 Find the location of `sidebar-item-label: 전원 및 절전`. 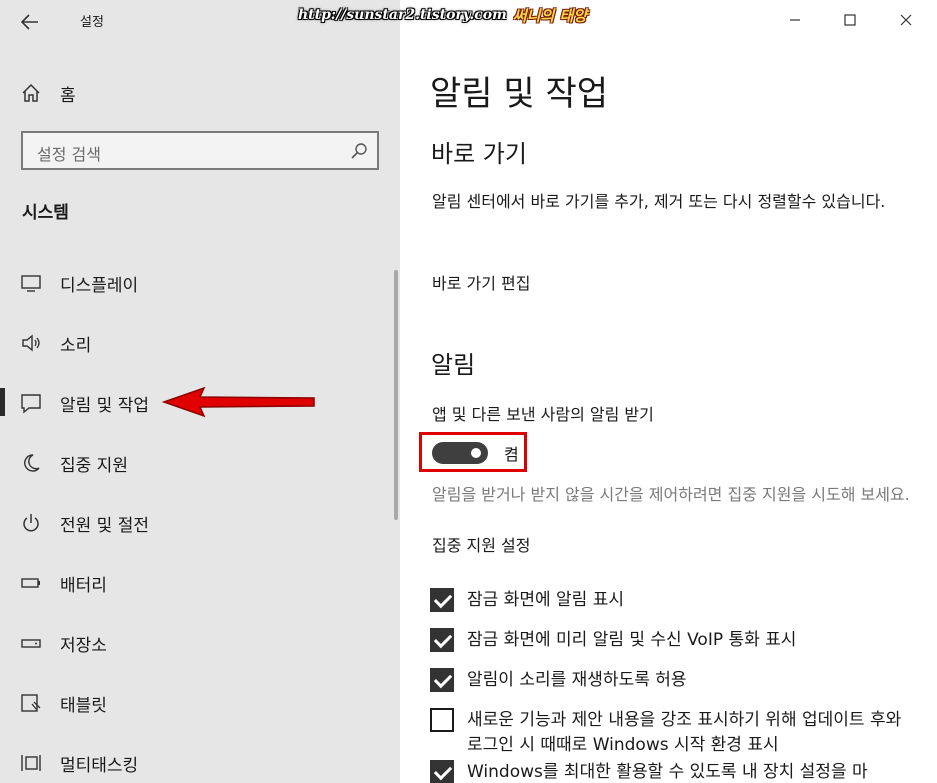

sidebar-item-label: 전원 및 절전 is located at coordinates (105, 526).